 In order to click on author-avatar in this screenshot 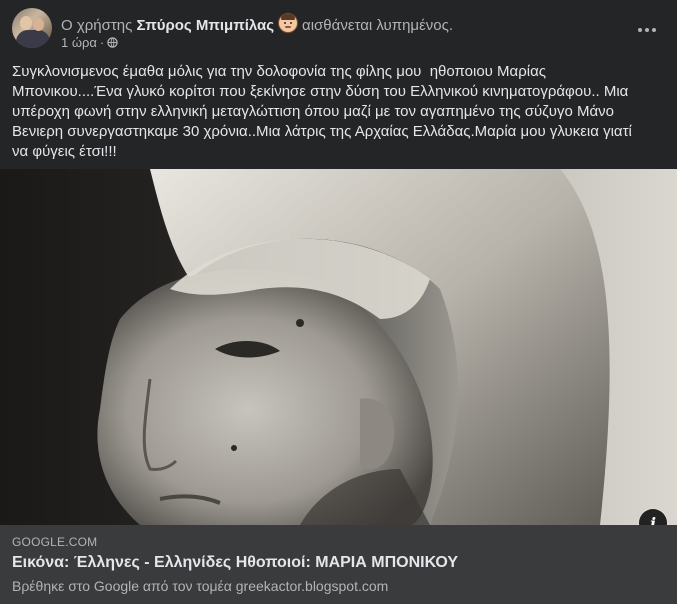, I will do `click(32, 28)`.